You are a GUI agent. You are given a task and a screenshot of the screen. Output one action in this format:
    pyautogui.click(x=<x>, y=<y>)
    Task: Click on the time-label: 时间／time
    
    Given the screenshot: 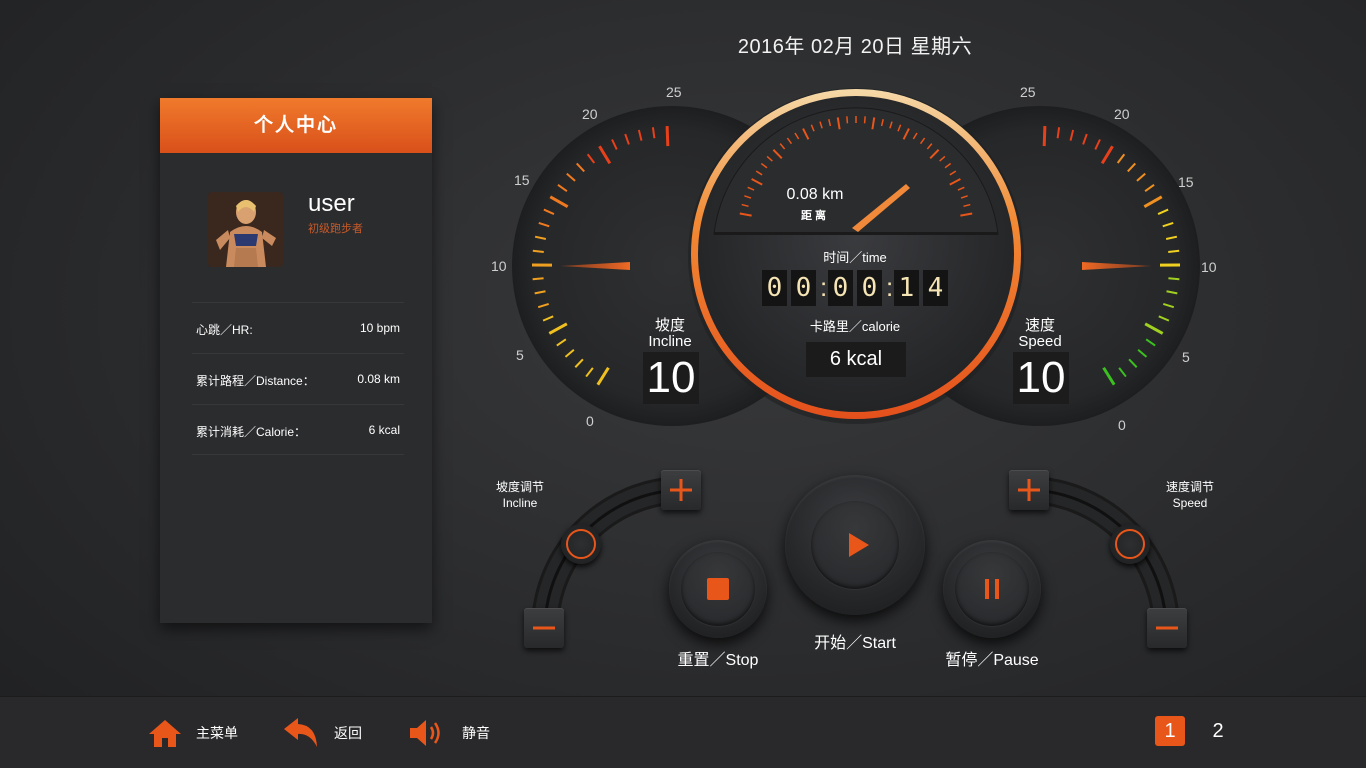 What is the action you would take?
    pyautogui.click(x=855, y=257)
    